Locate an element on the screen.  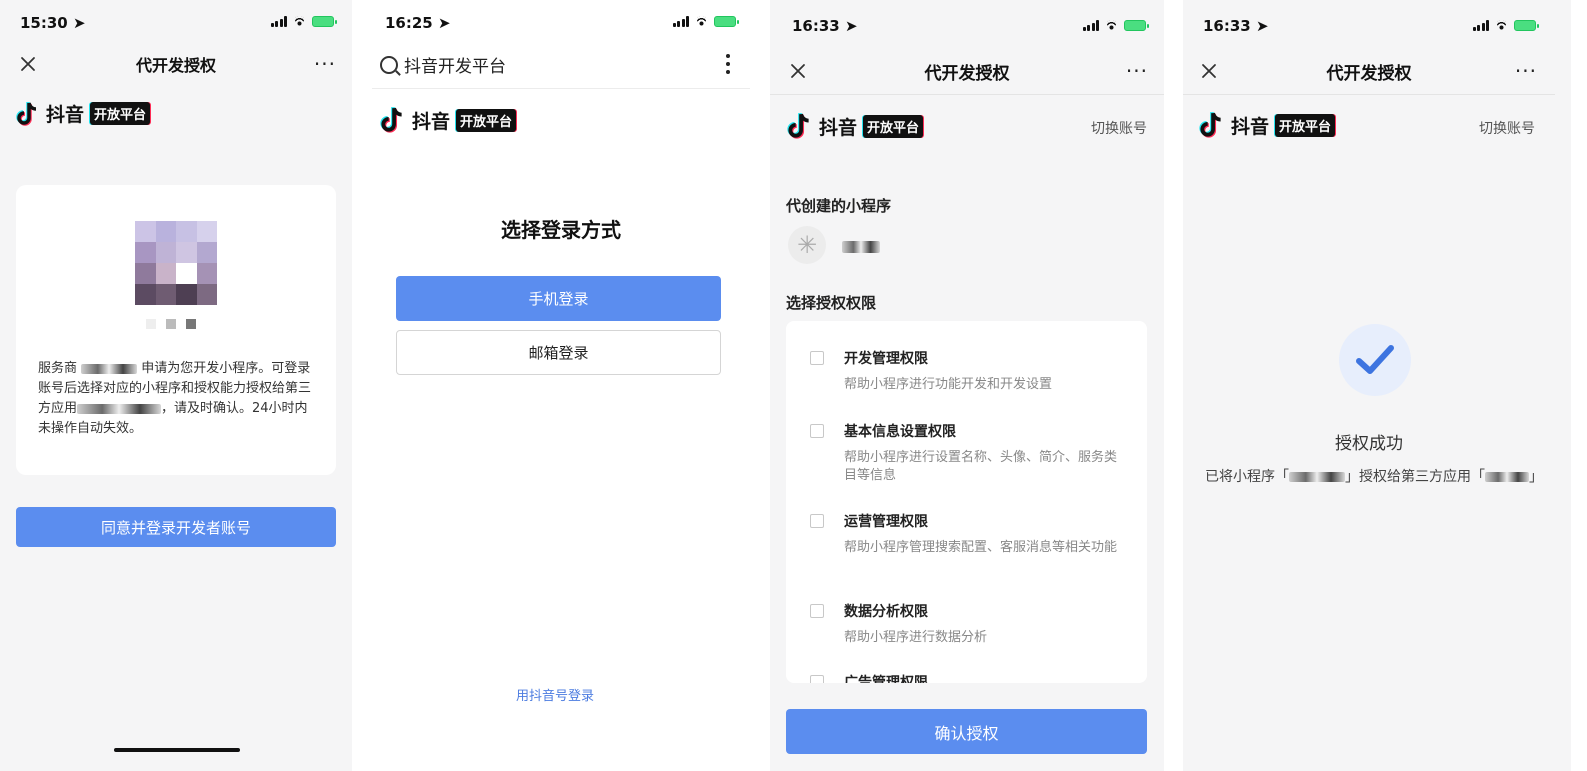
permission-item: 运营管理权限 帮助小程序管理搜索配置、客服消息等相关功能 is located at coordinates (969, 534).